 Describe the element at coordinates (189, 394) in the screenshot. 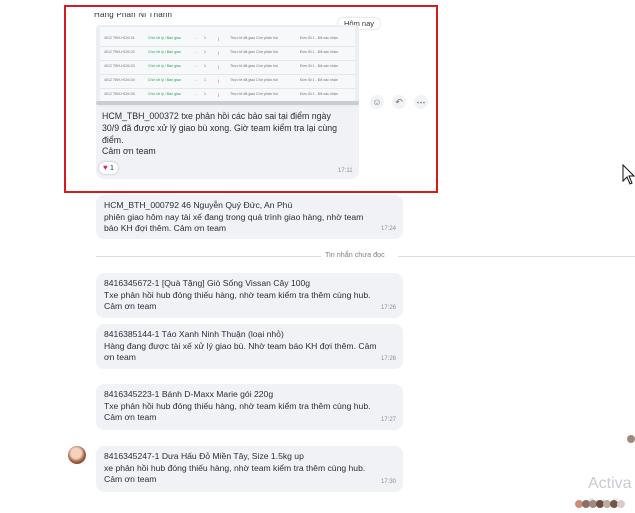

I see `message-line: 8416345223-1 Bánh D-Maxx Marie gói 220g` at that location.